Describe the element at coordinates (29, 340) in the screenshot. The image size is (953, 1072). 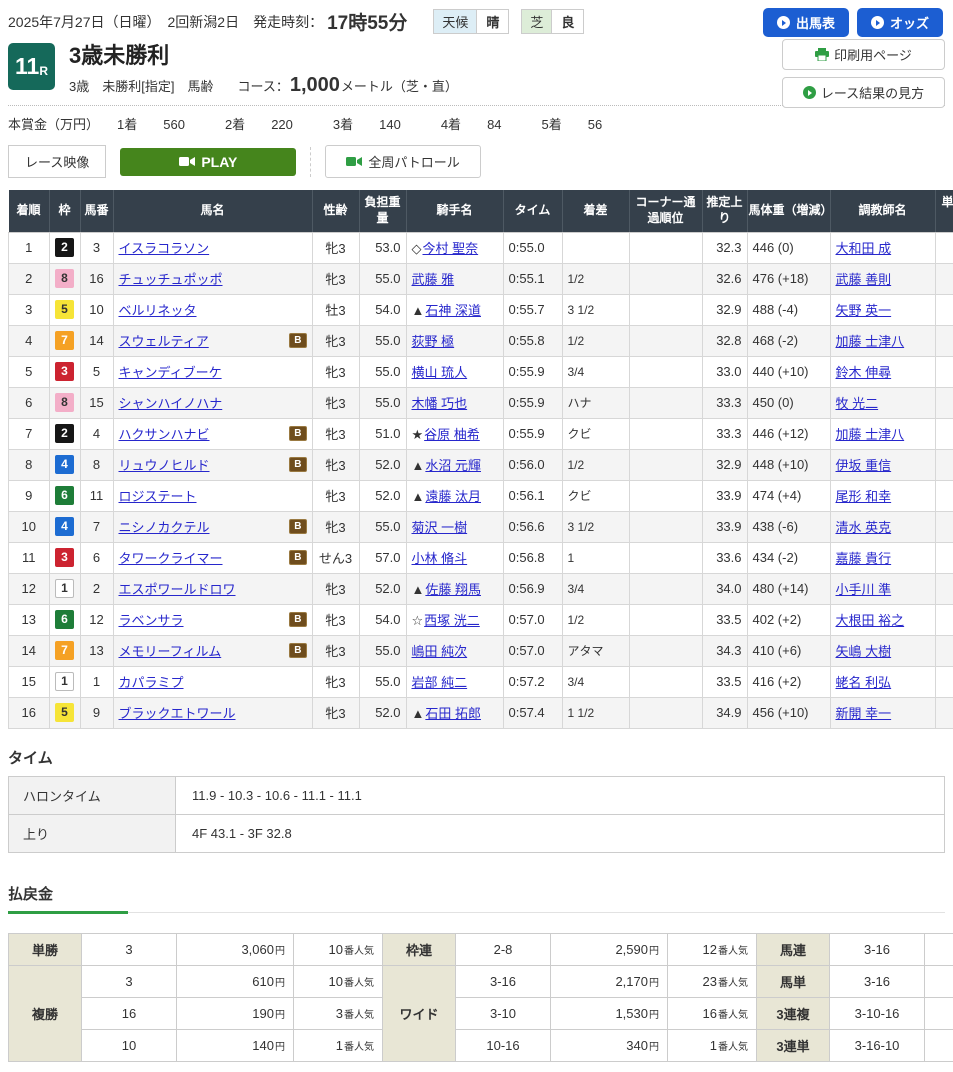
I see `finish-position: 4` at that location.